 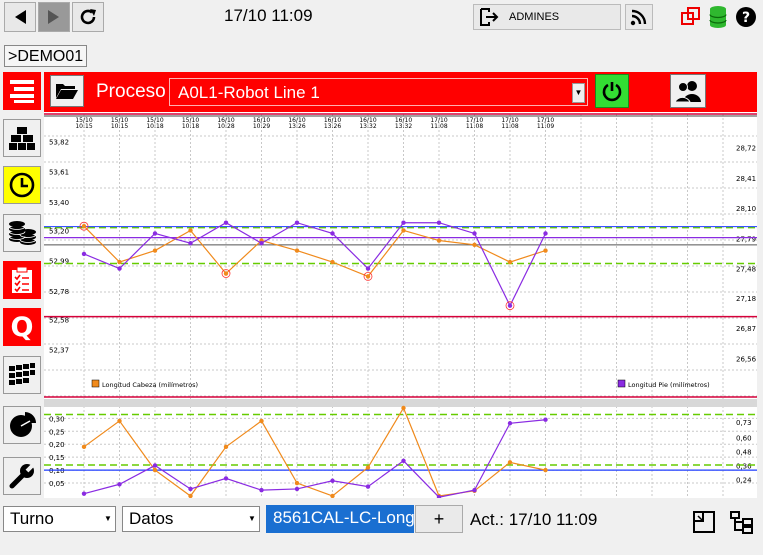 I want to click on range-chart-header, so click(x=400, y=403).